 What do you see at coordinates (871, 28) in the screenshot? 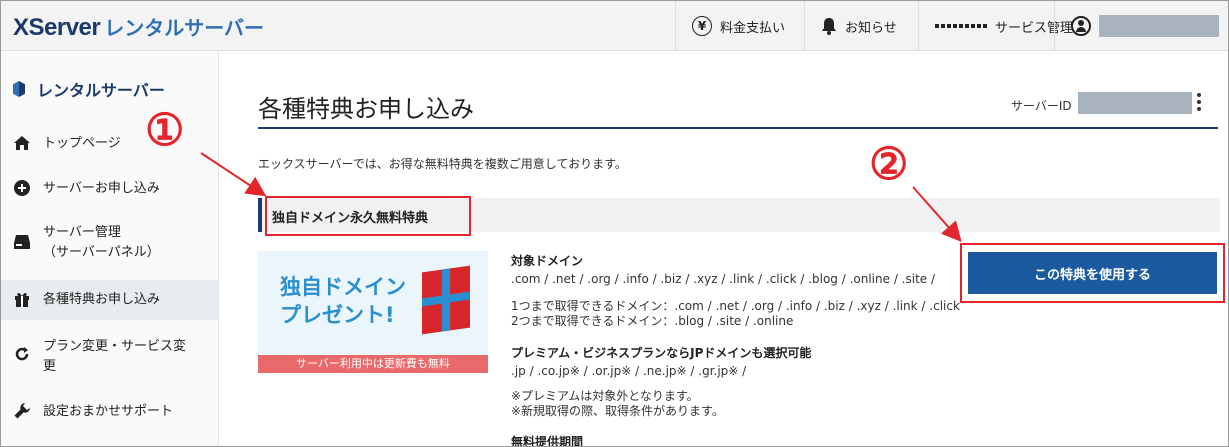
I see `notice-label: お知らせ` at bounding box center [871, 28].